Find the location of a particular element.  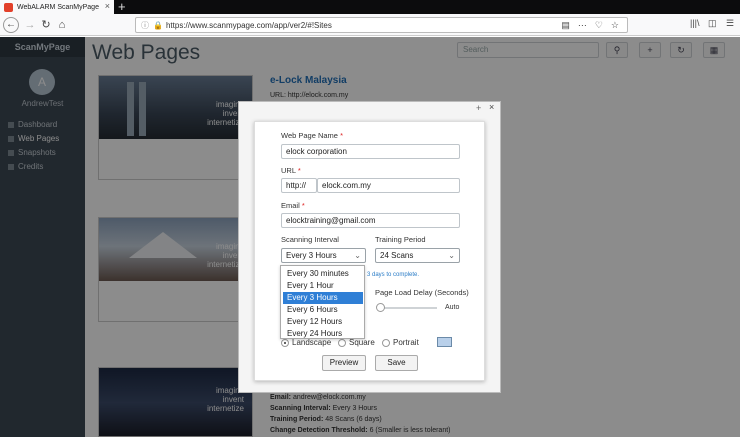

sidebar-toggle-icon: ◫ is located at coordinates (712, 23).